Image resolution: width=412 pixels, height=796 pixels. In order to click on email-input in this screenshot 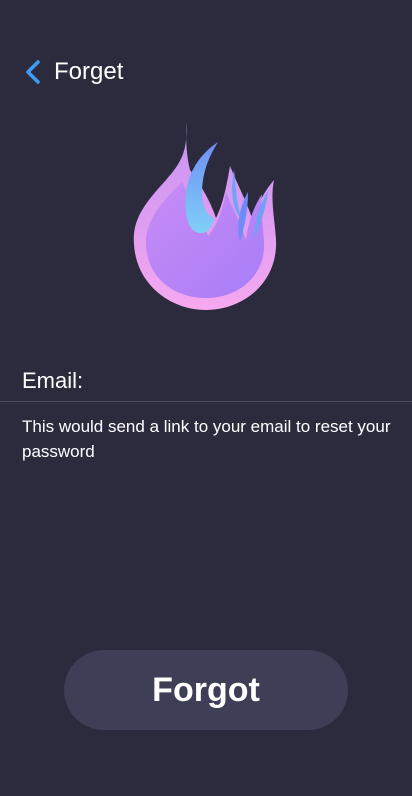, I will do `click(206, 387)`.